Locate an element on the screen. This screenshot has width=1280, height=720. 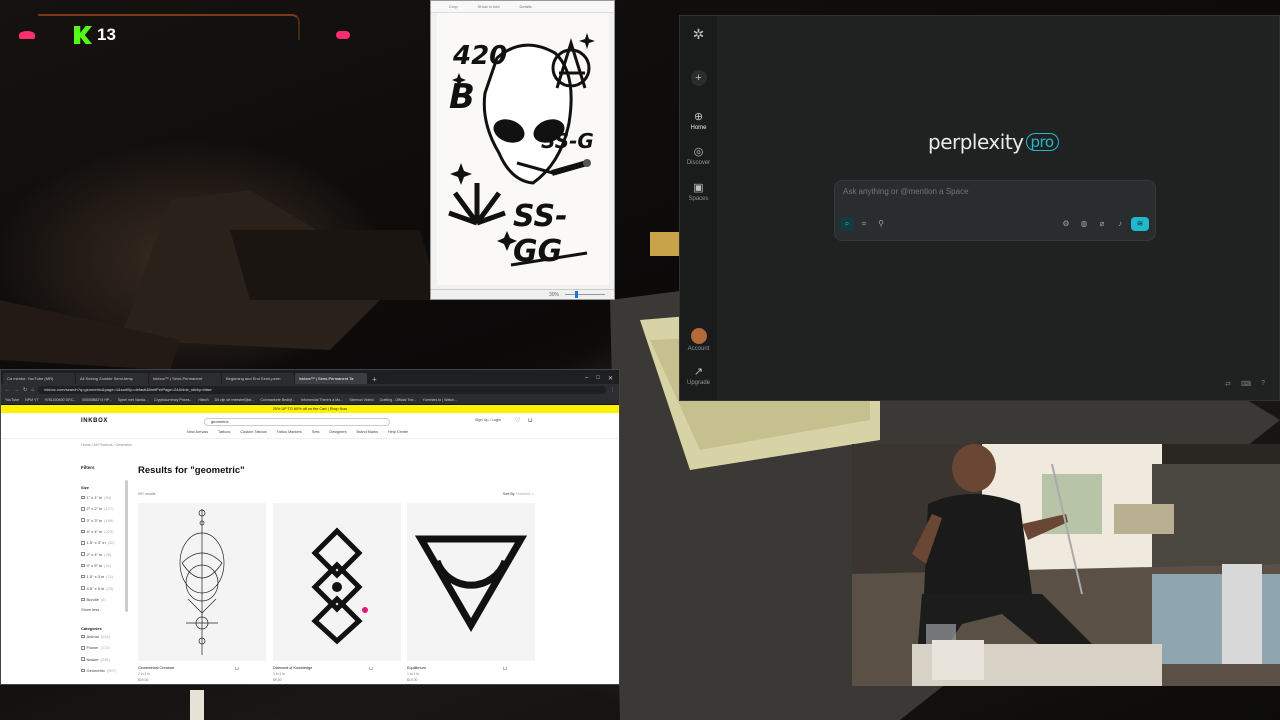
help-icon: ? is located at coordinates (1263, 384).